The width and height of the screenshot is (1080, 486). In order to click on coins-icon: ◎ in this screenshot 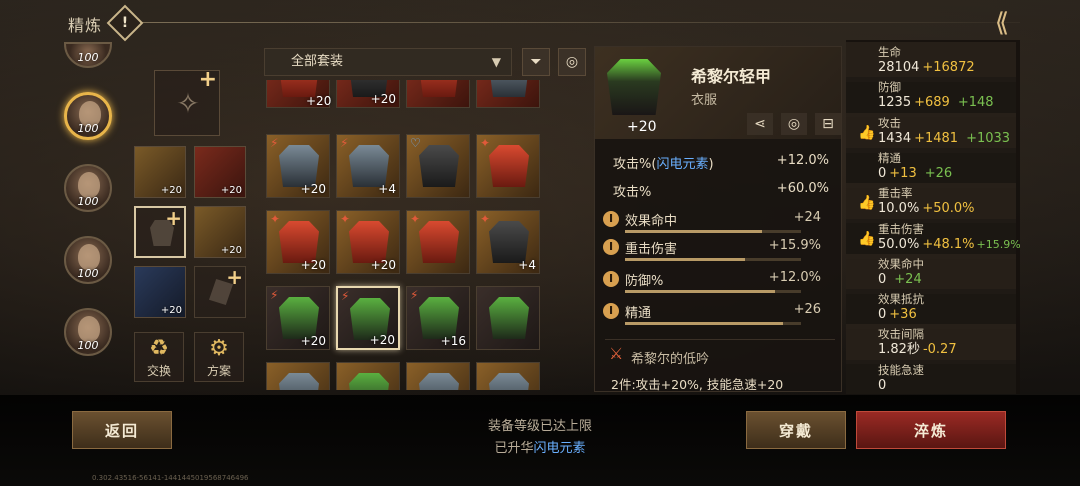, I will do `click(794, 124)`.